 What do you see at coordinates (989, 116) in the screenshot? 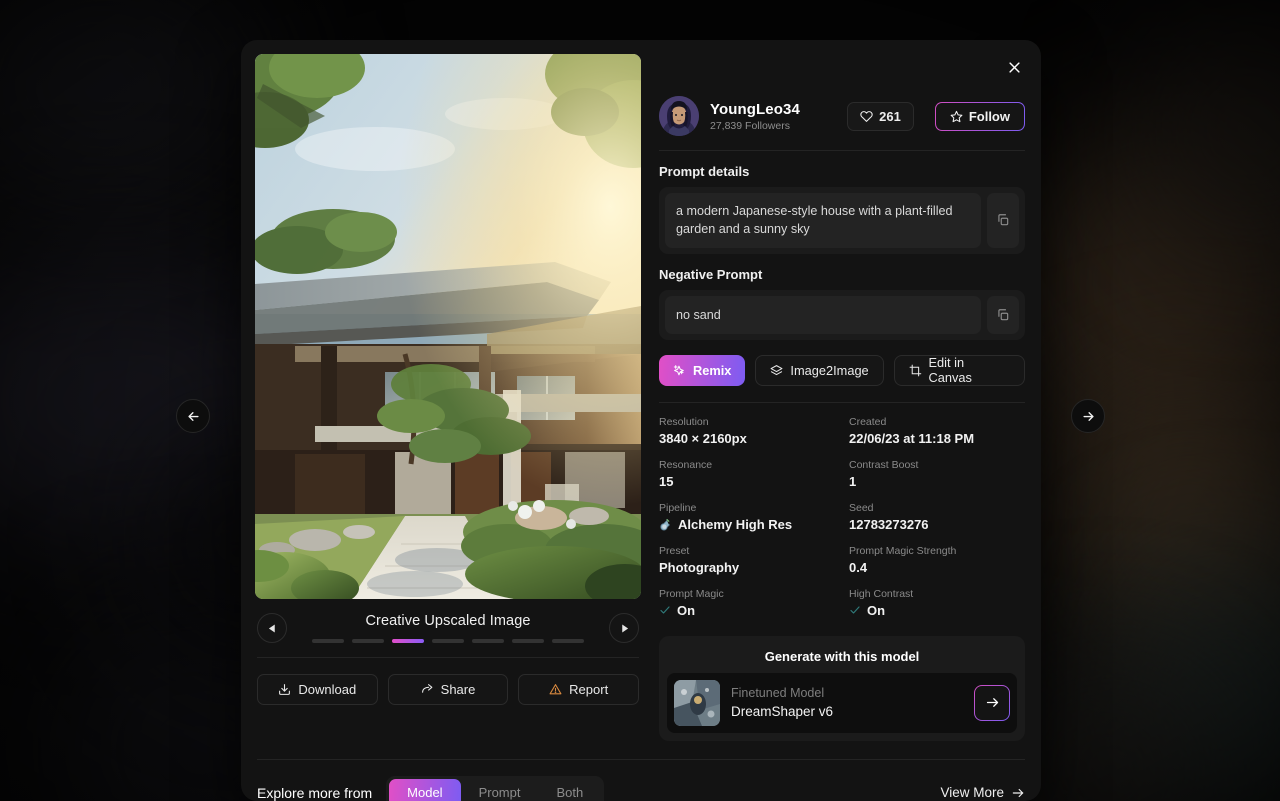
I see `follow-label: Follow` at bounding box center [989, 116].